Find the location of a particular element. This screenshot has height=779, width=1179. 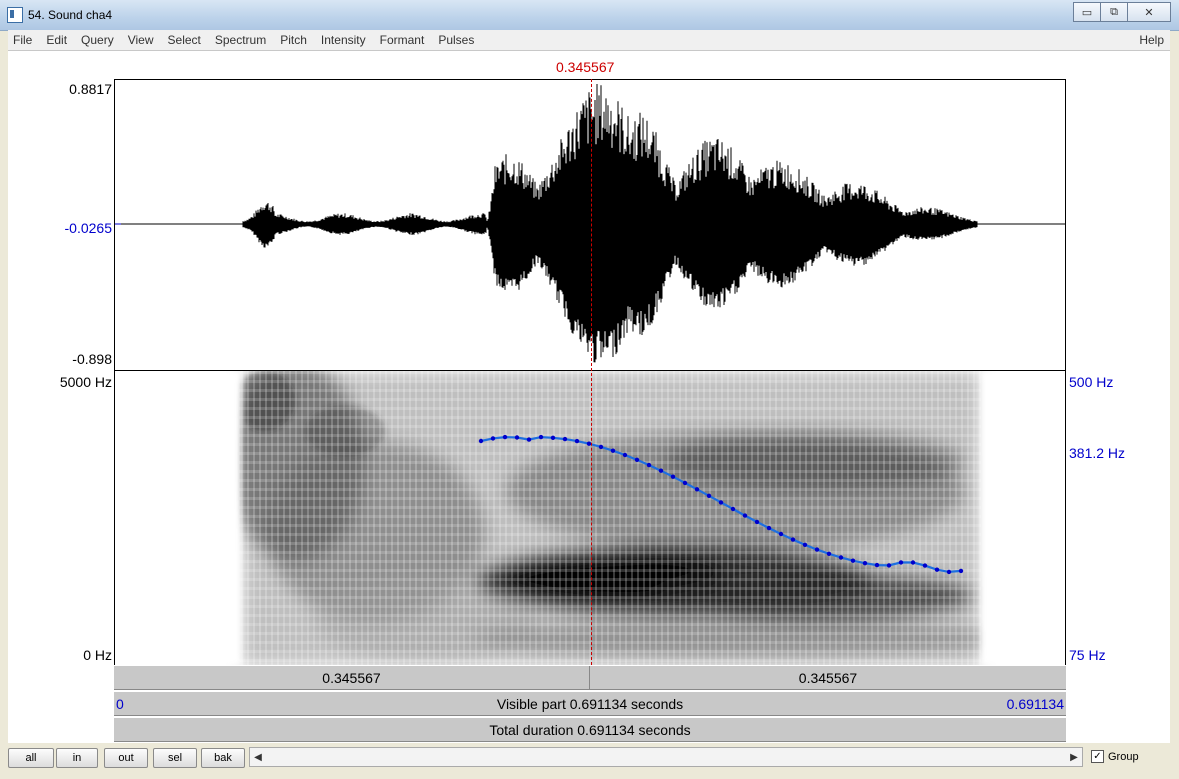

selection-bar: 0.345567 0.345567 is located at coordinates (590, 677).